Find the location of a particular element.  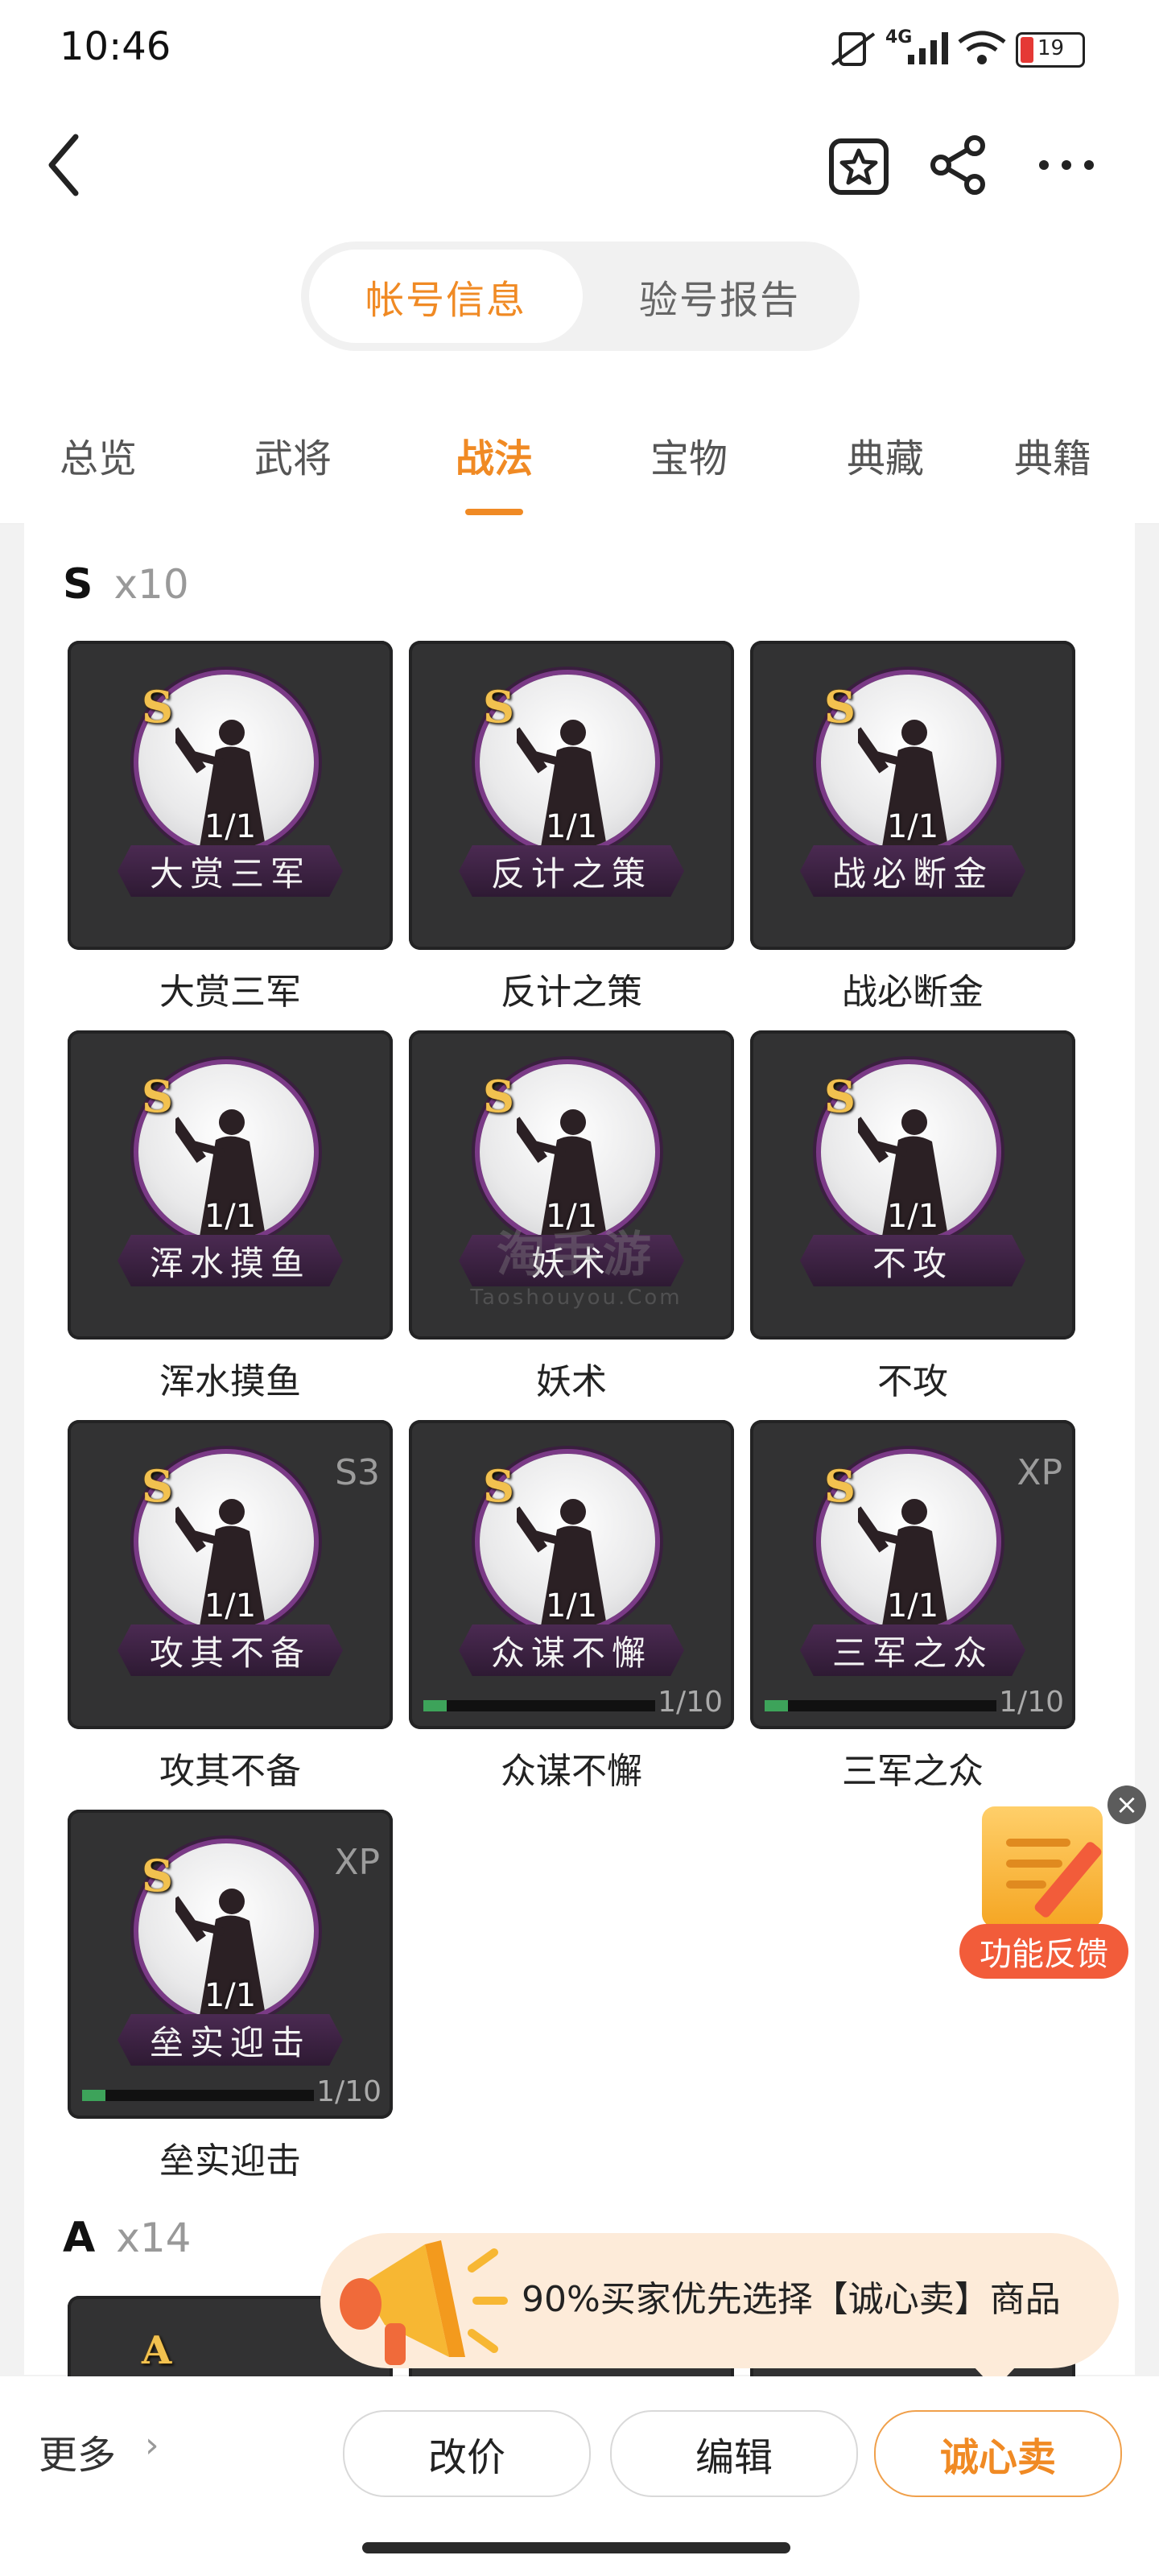

share-icon is located at coordinates (957, 165).